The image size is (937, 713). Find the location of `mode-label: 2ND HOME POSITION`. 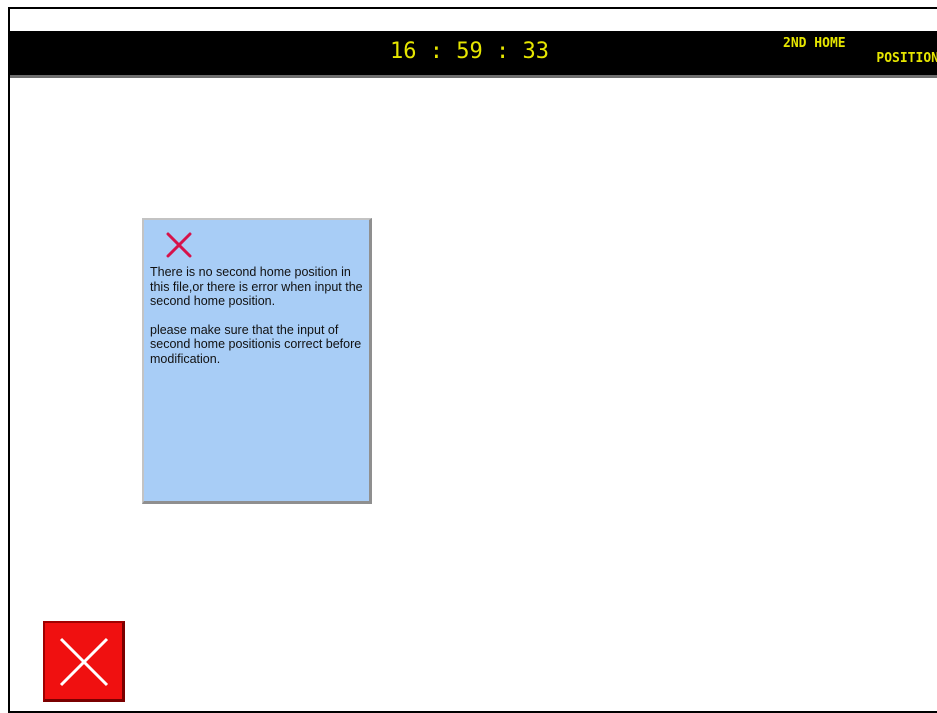

mode-label: 2ND HOME POSITION is located at coordinates (843, 51).